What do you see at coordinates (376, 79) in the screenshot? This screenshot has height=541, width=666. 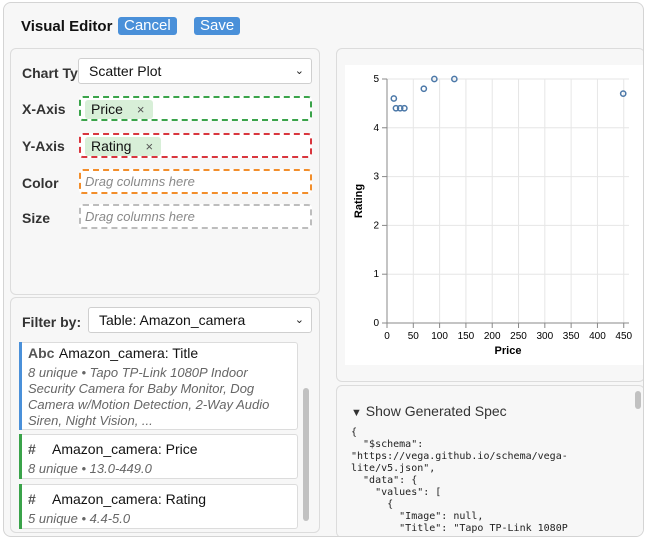 I see `y-tick-label: 5` at bounding box center [376, 79].